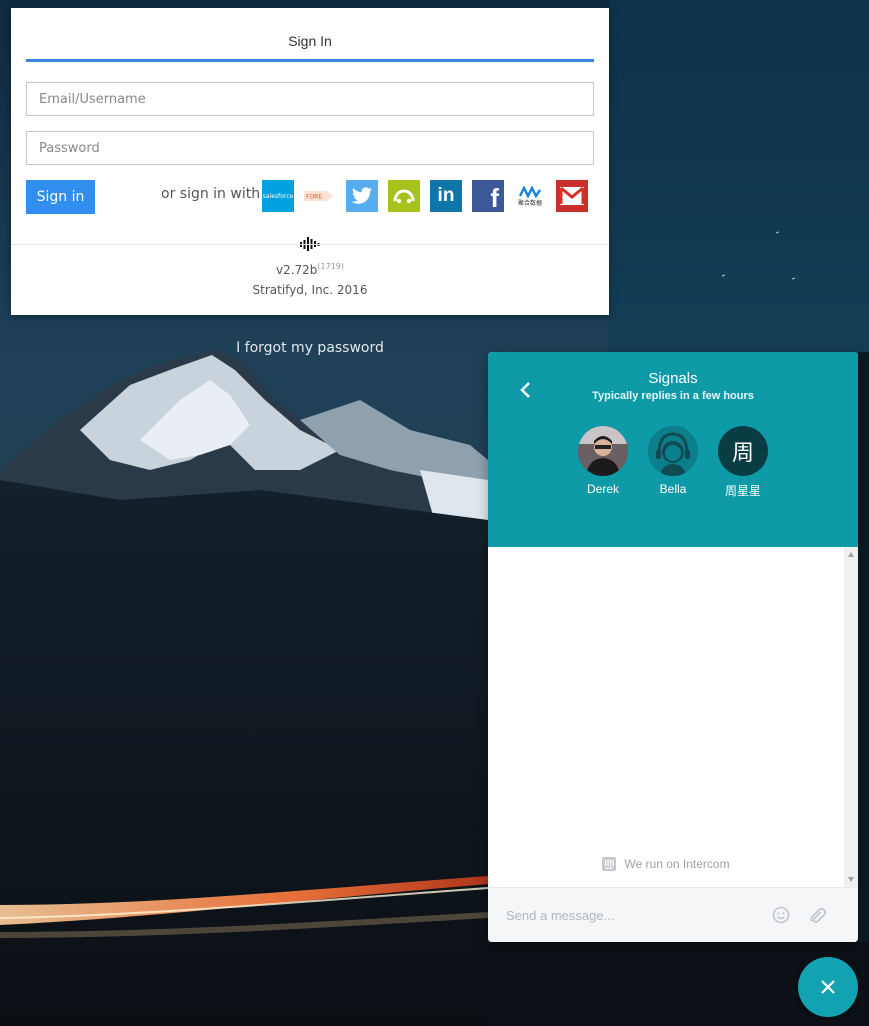 The image size is (869, 1026). Describe the element at coordinates (673, 489) in the screenshot. I see `agent-name: Bella` at that location.